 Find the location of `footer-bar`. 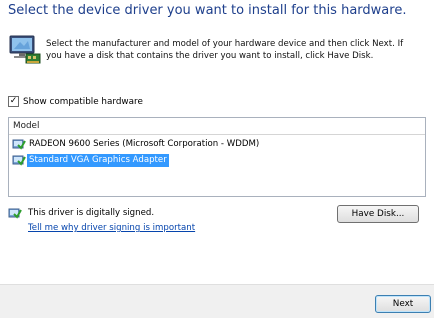

footer-bar is located at coordinates (217, 301).